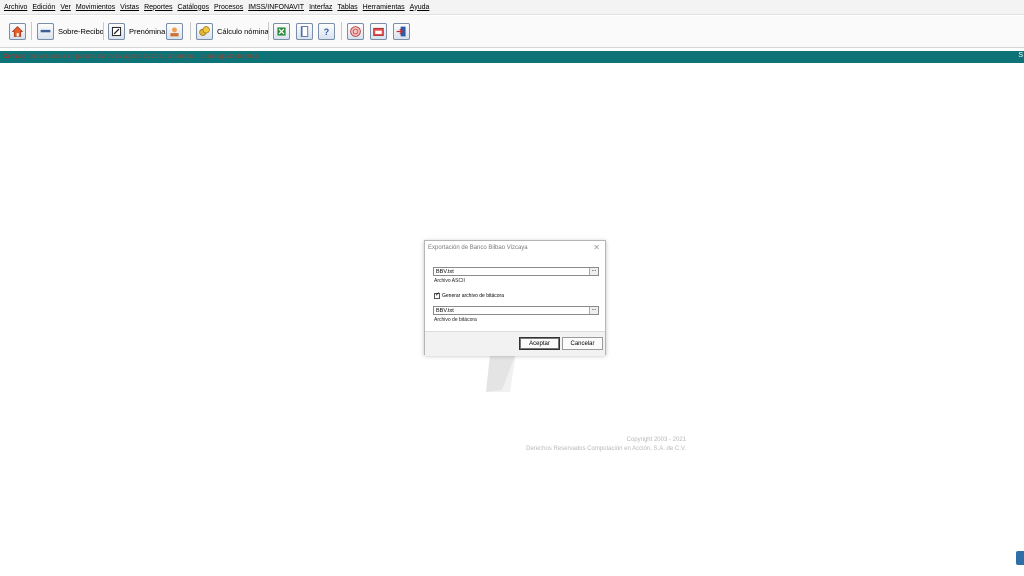 The width and height of the screenshot is (1024, 576). I want to click on log-file-caption: Archivo de bitácora, so click(455, 320).